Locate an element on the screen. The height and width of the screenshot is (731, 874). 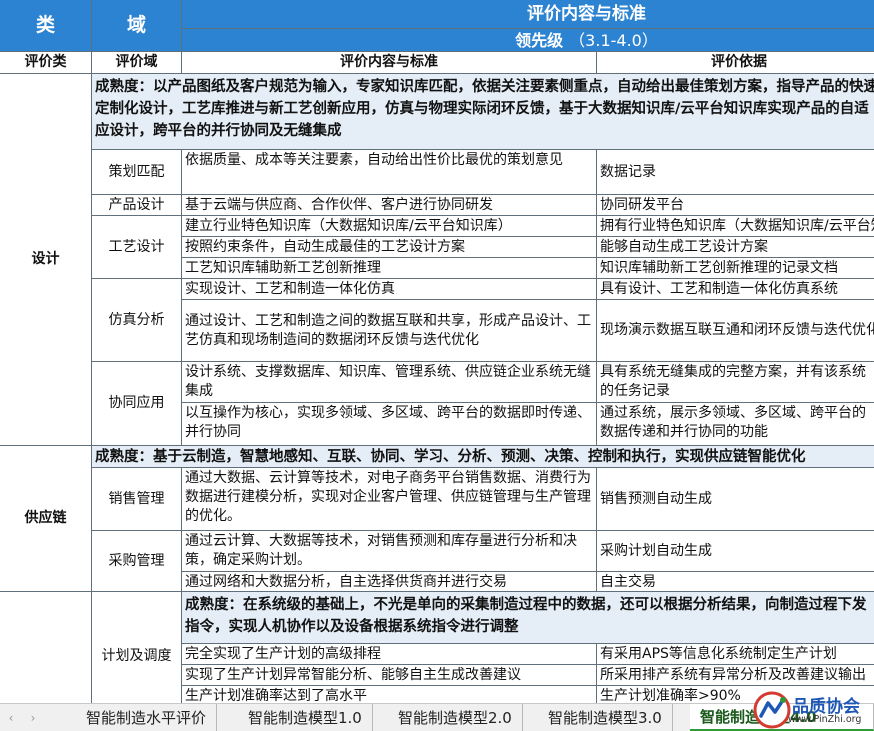
basis-cell: 具有设计、工艺和制造一体化仿真系统 is located at coordinates (735, 289).